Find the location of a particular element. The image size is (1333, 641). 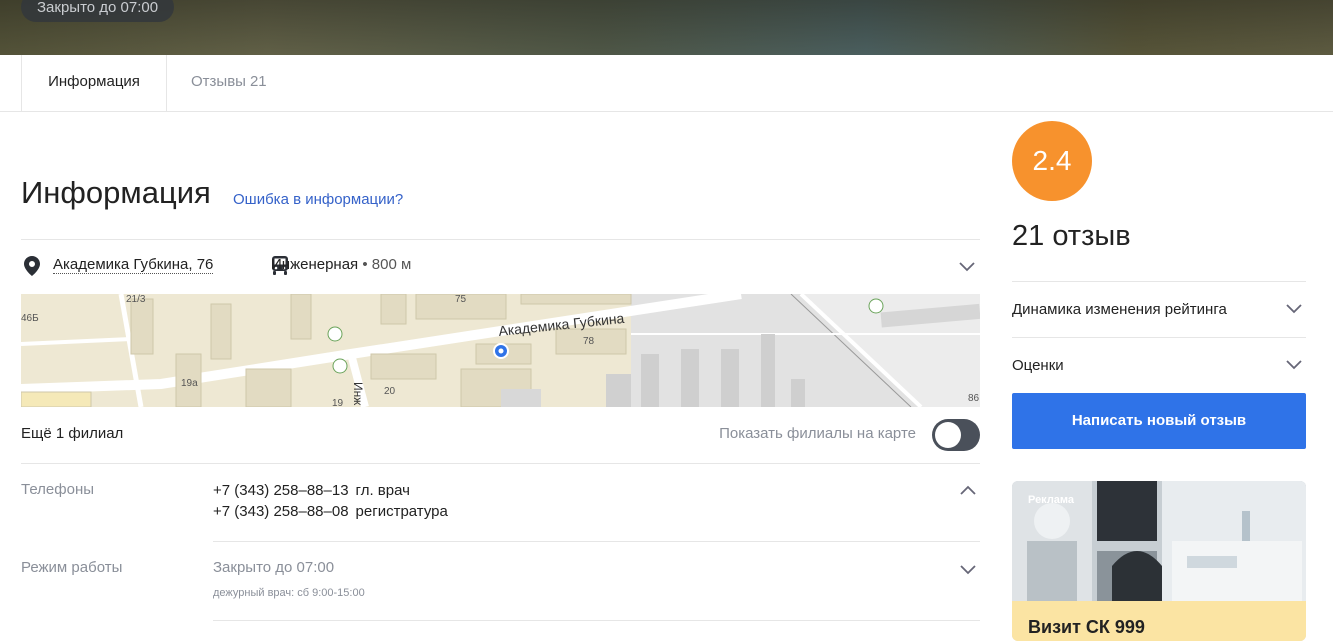

status-badge: Закрыто до 07:00 is located at coordinates (98, 11).